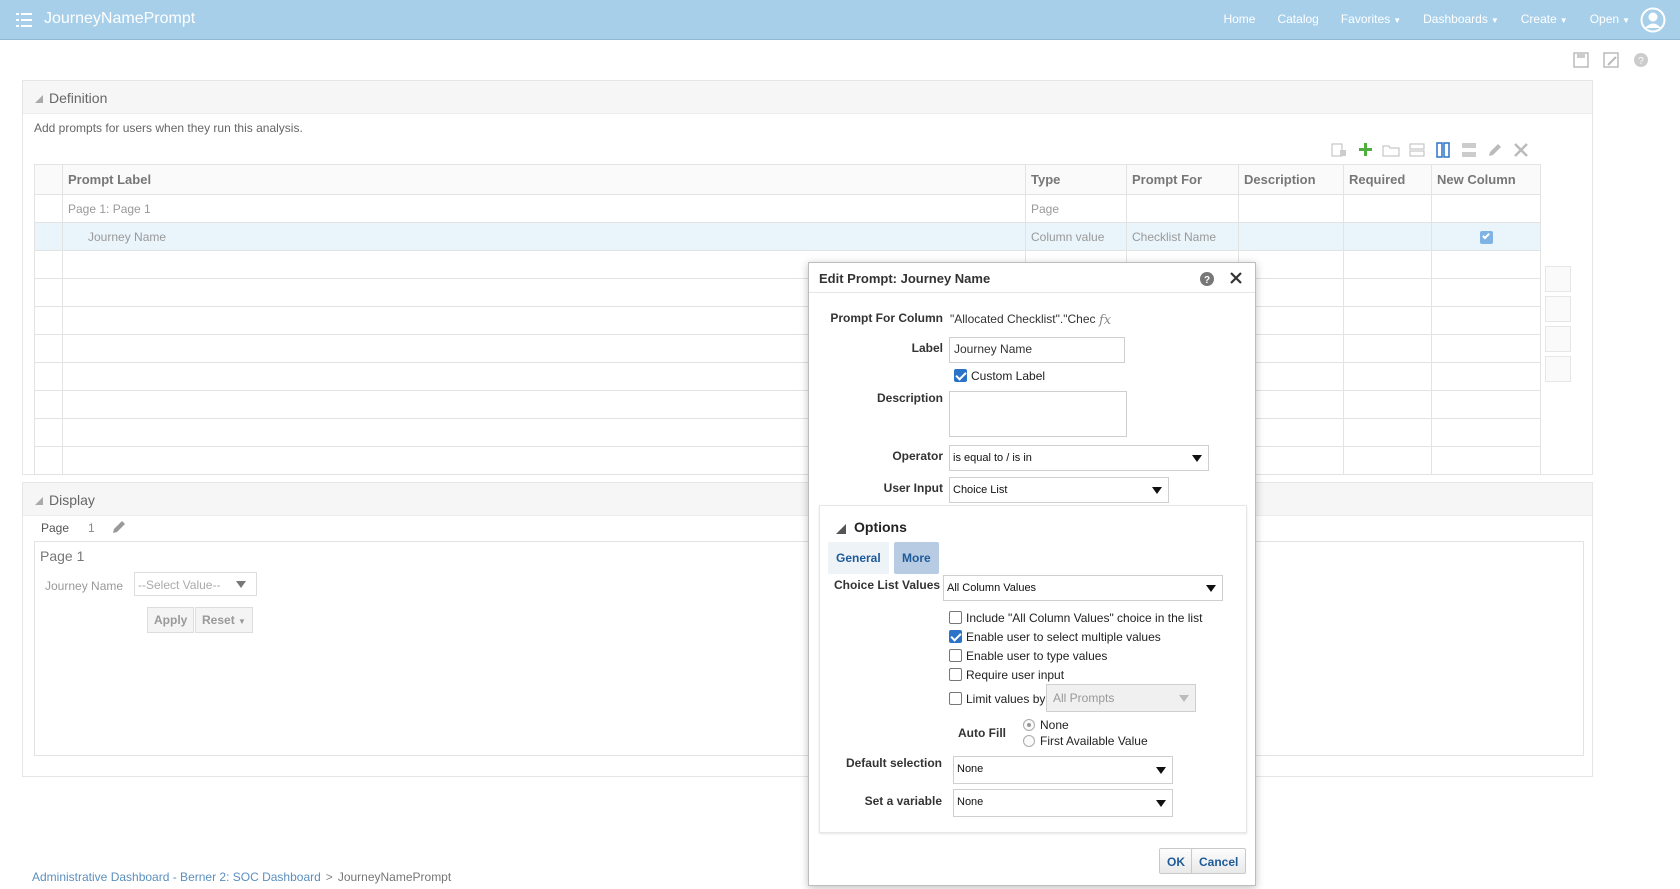  Describe the element at coordinates (1610, 19) in the screenshot. I see `nav-open: Open ▼` at that location.